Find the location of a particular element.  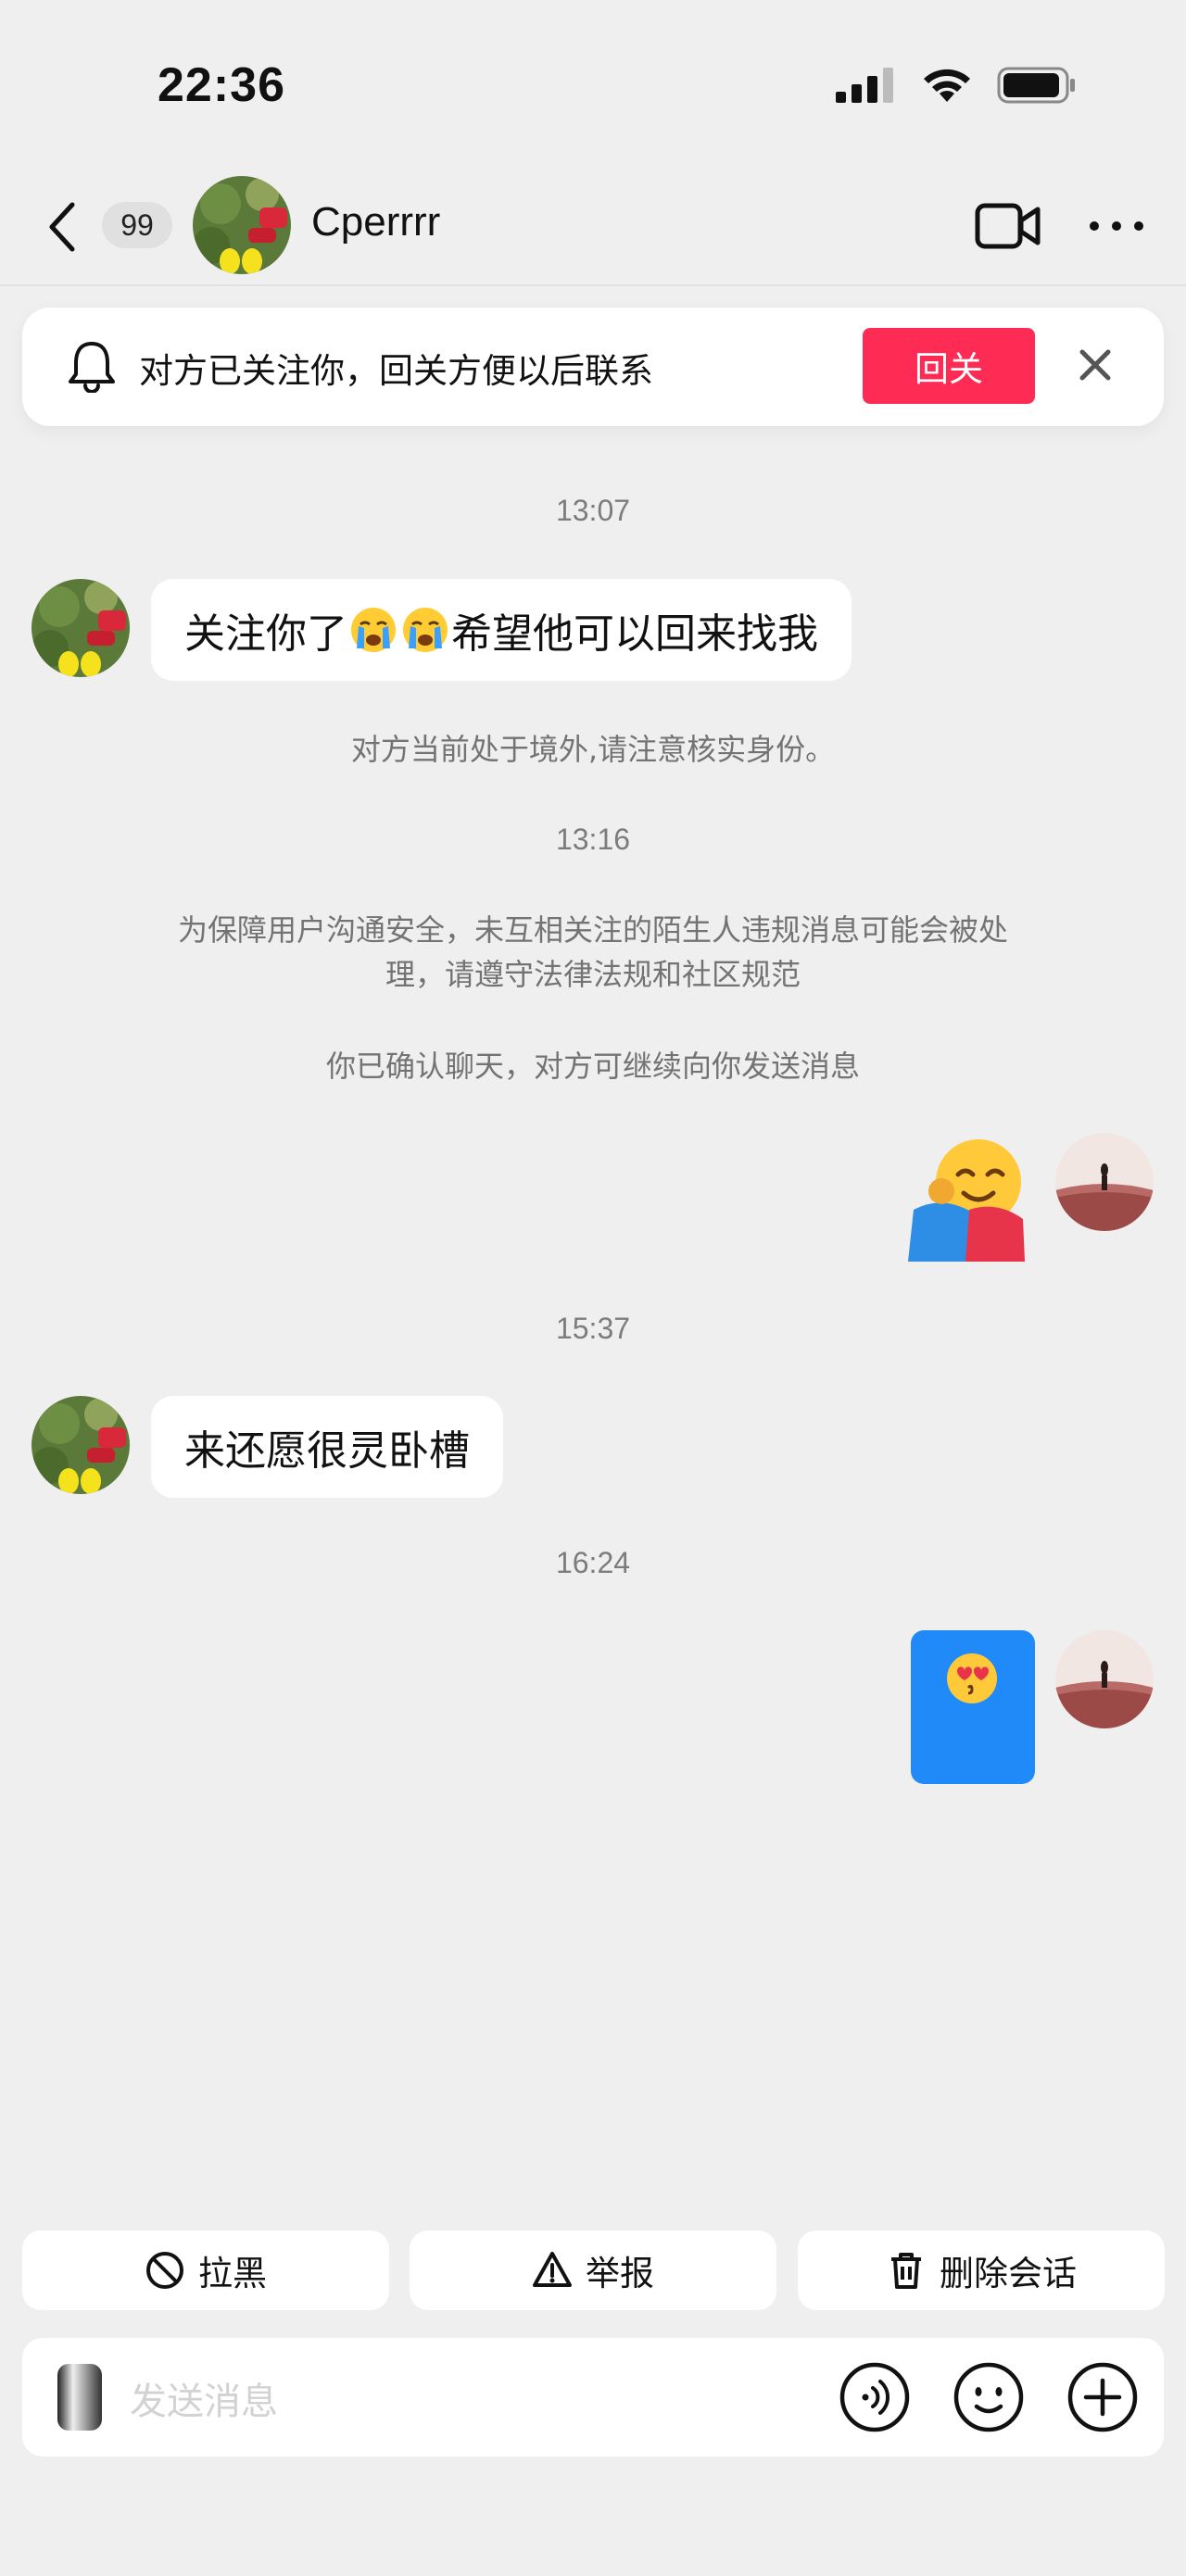

message-bubble: 来还愿很灵卧槽 is located at coordinates (327, 1447).